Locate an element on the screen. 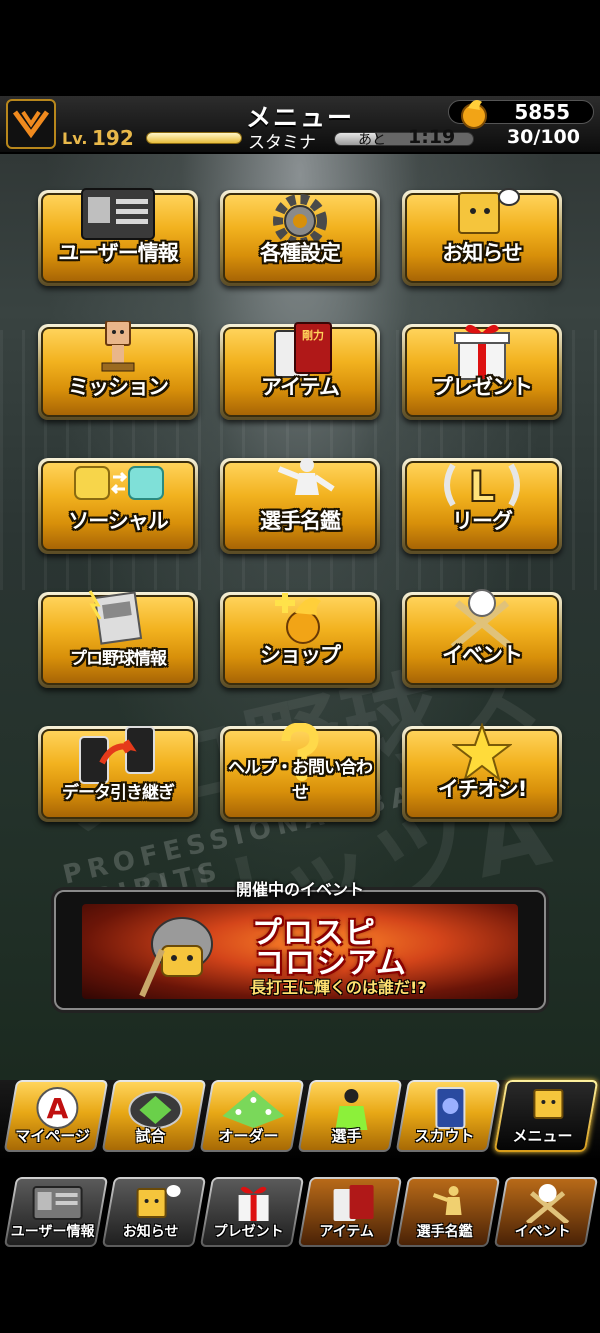 The image size is (600, 1333). scout-card-icon is located at coordinates (450, 1108).